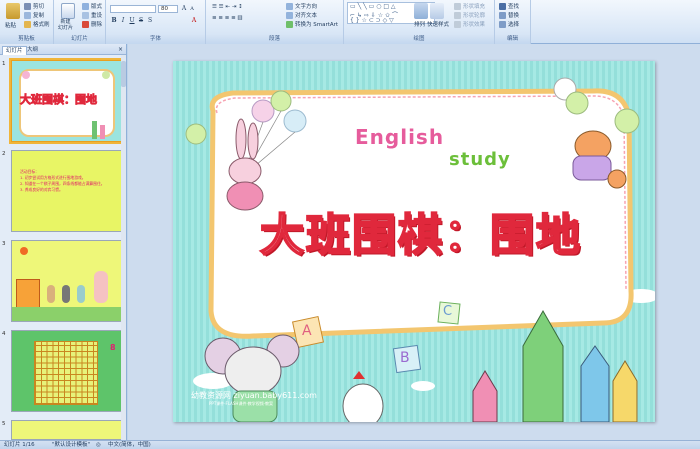 Image resolution: width=700 pixels, height=449 pixels. Describe the element at coordinates (502, 24) in the screenshot. I see `cursor-icon` at that location.